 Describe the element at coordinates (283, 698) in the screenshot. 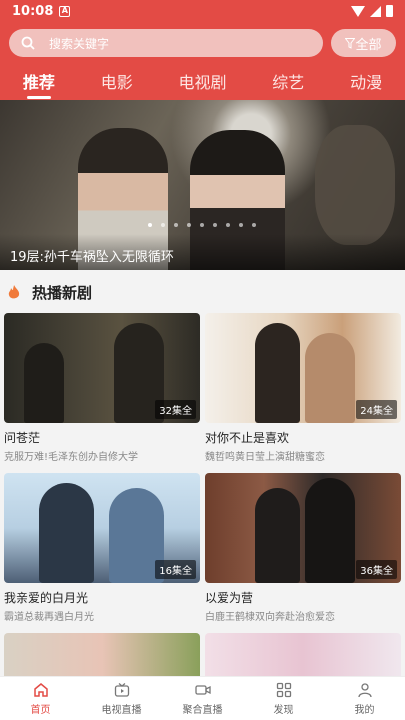

I see `nav-discover: 发现` at that location.